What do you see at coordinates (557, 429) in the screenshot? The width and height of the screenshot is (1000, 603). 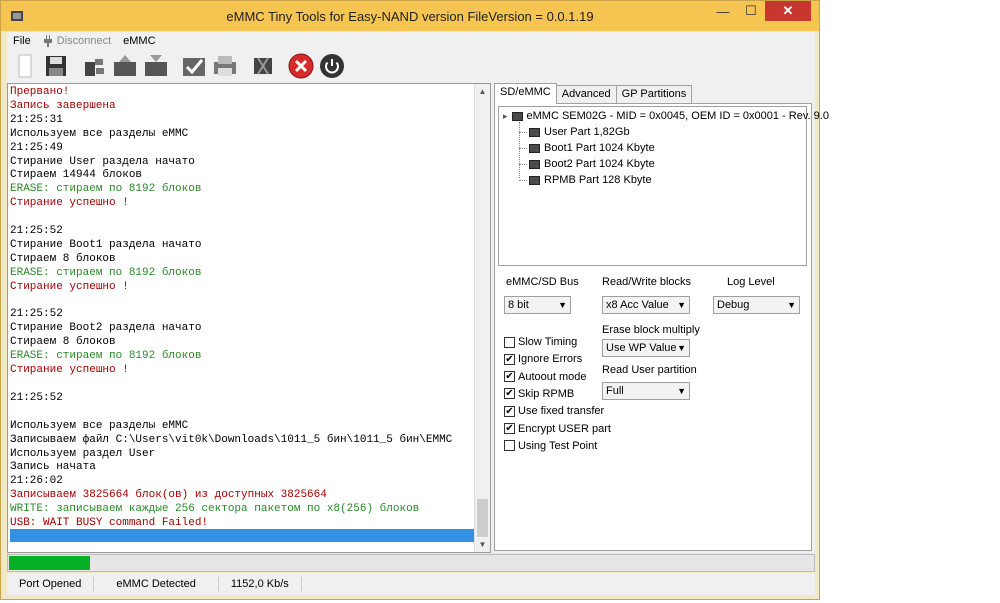 I see `option-checkbox: ✔ Encrypt USER part` at bounding box center [557, 429].